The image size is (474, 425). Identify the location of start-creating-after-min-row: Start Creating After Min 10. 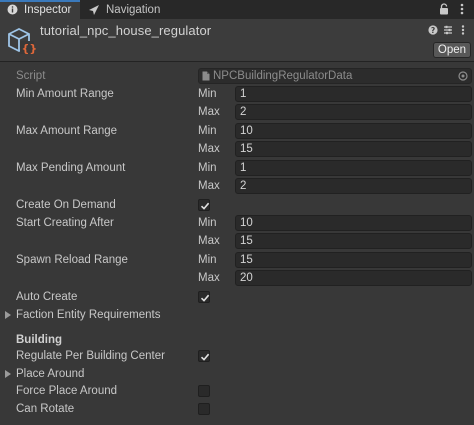
(237, 223).